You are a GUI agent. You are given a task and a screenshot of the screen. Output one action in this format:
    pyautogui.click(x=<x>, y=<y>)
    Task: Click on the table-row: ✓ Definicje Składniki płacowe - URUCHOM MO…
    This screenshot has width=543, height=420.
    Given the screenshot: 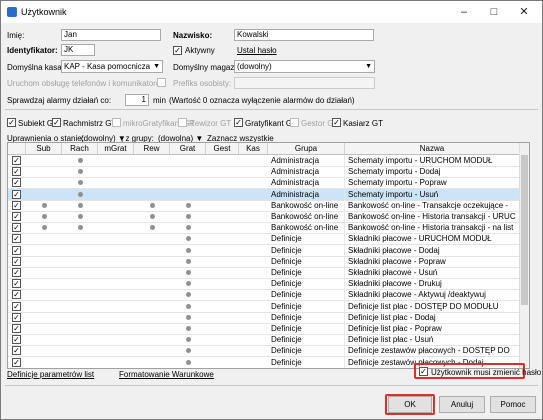 What is the action you would take?
    pyautogui.click(x=268, y=239)
    